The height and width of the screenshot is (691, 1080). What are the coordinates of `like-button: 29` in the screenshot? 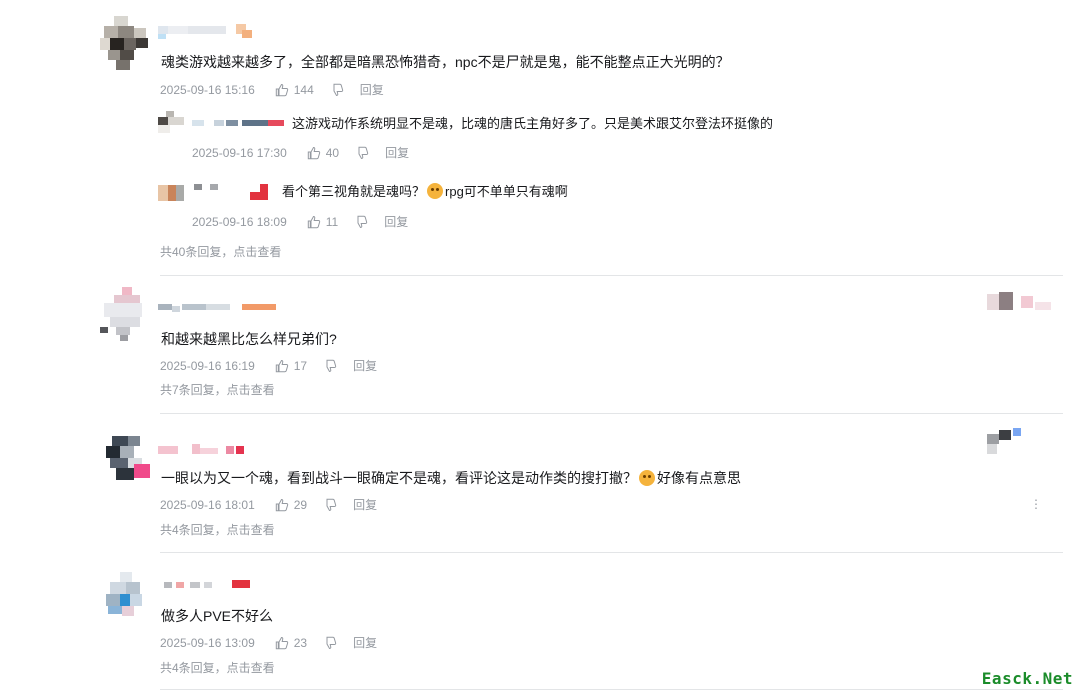 It's located at (291, 505).